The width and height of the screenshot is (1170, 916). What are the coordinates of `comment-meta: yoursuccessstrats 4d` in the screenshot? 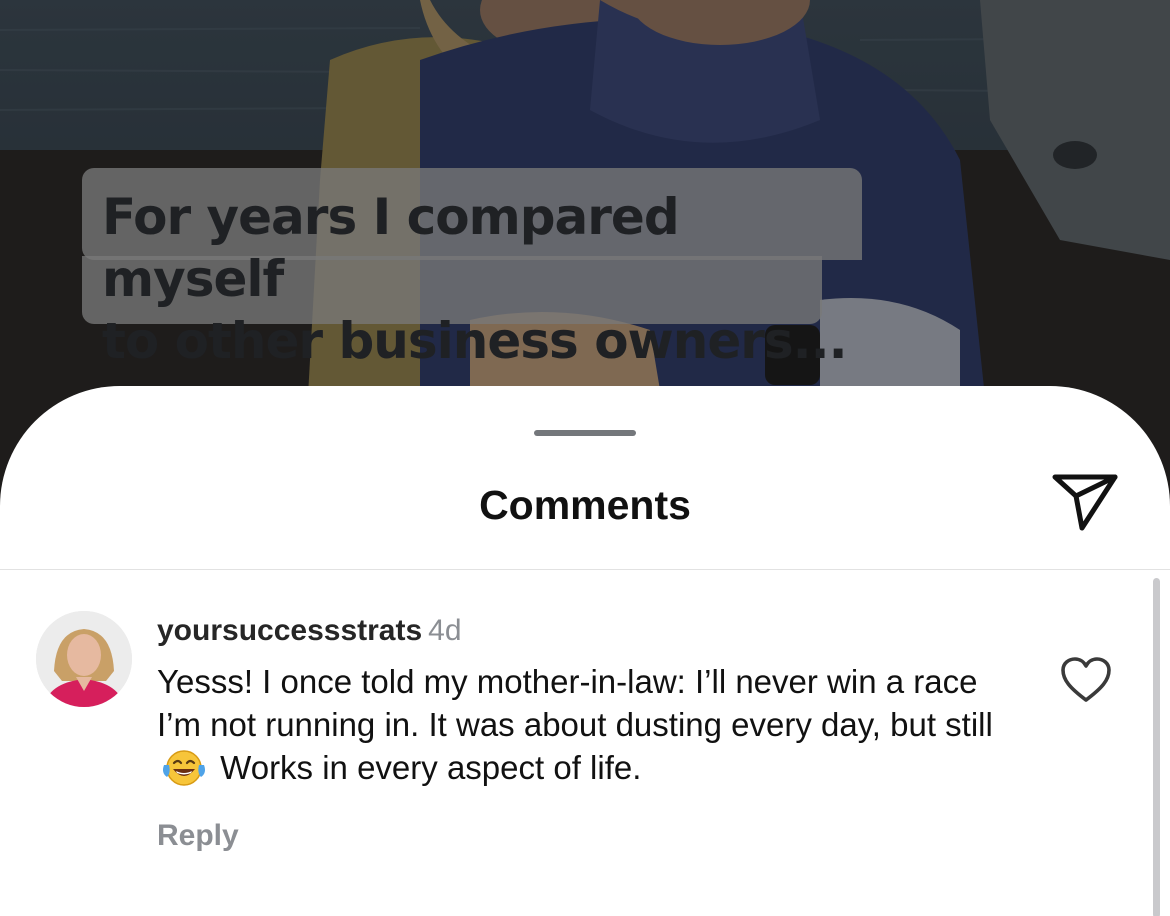 It's located at (597, 631).